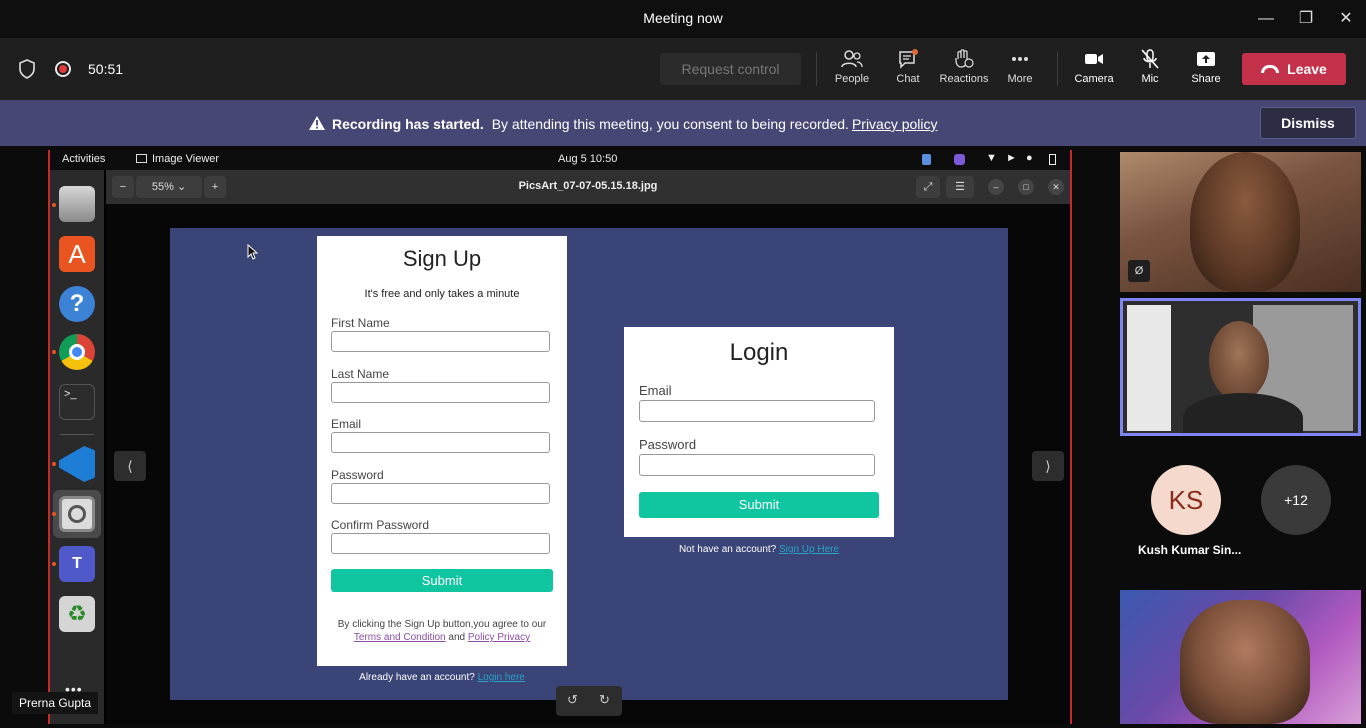 The width and height of the screenshot is (1366, 728). I want to click on rotate-right-icon: ↻, so click(604, 700).